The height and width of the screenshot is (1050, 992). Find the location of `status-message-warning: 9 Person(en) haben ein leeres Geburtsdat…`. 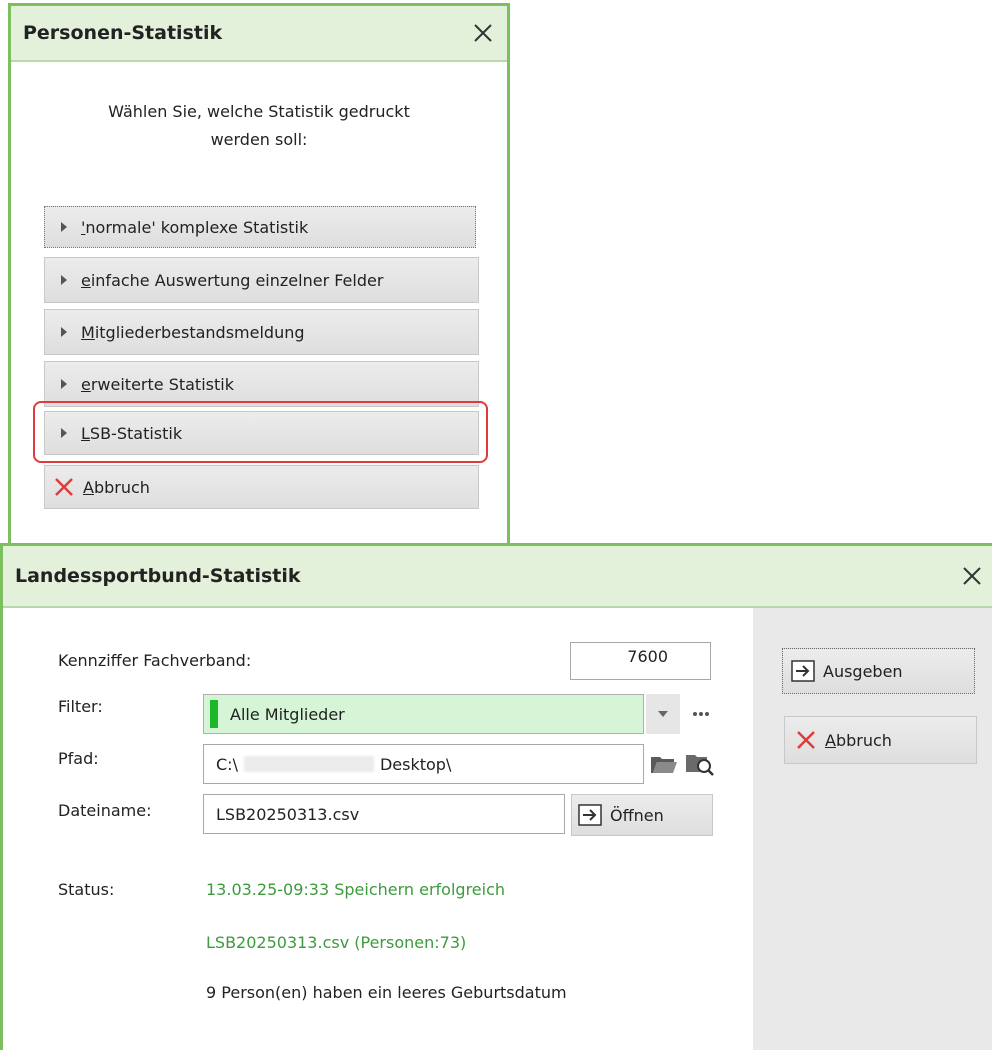

status-message-warning: 9 Person(en) haben ein leeres Geburtsdat… is located at coordinates (386, 992).